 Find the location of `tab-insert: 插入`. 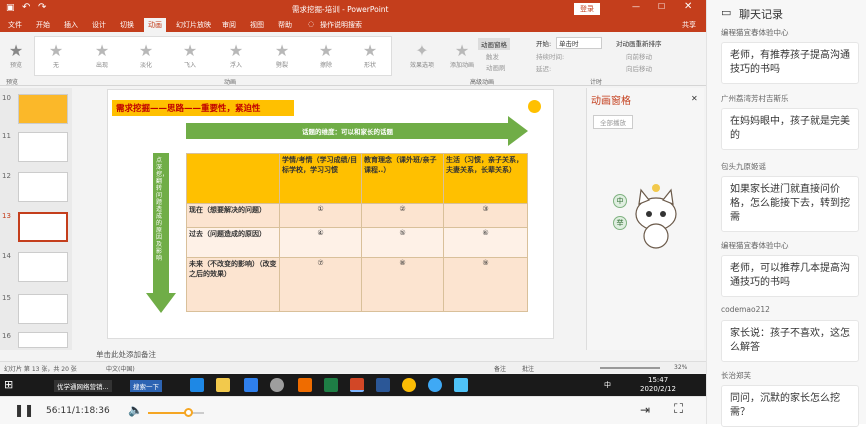

tab-insert: 插入 is located at coordinates (71, 25).